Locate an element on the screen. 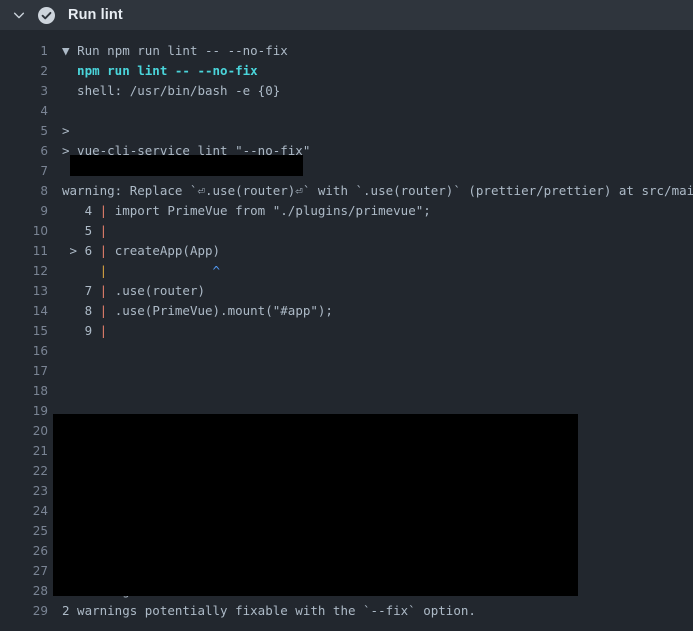  log-line: 5 > is located at coordinates (346, 131).